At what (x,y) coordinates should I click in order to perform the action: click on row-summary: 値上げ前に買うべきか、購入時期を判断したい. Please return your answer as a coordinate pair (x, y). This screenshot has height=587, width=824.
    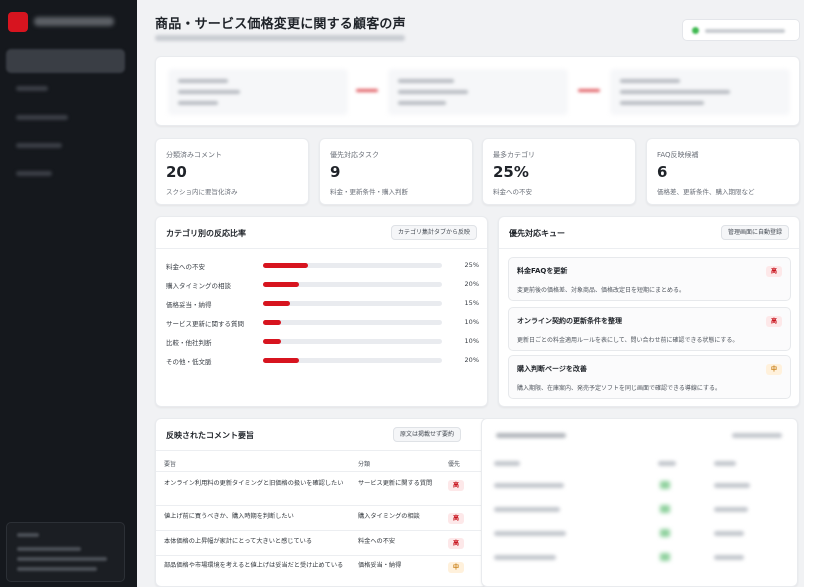
    Looking at the image, I should click on (229, 516).